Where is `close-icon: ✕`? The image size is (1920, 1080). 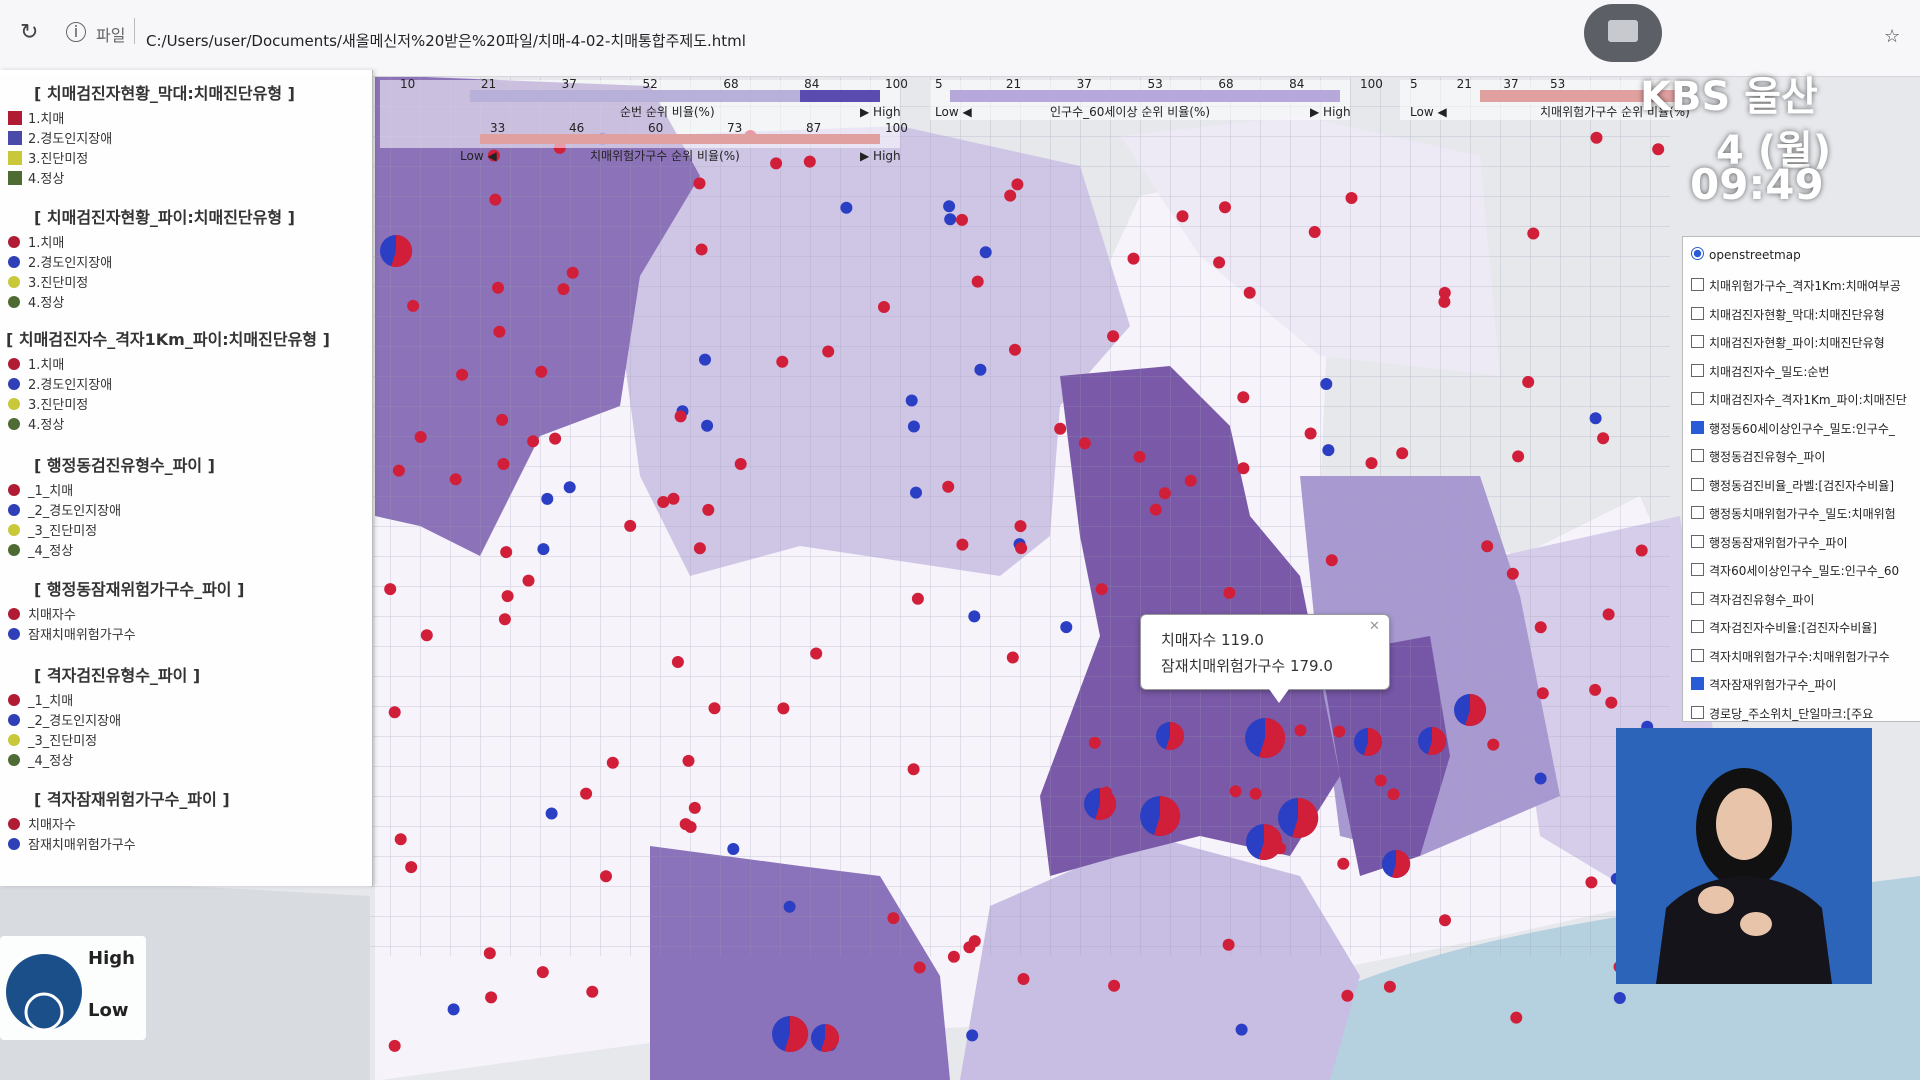
close-icon: ✕ is located at coordinates (1374, 626).